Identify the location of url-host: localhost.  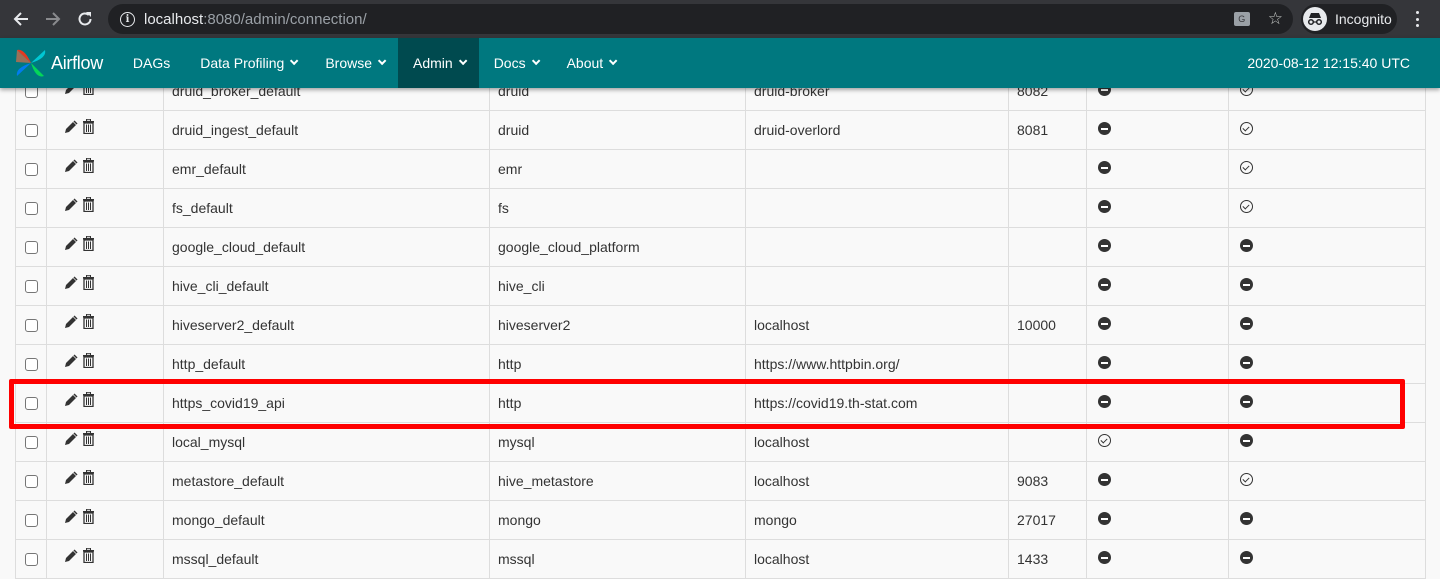
(174, 19).